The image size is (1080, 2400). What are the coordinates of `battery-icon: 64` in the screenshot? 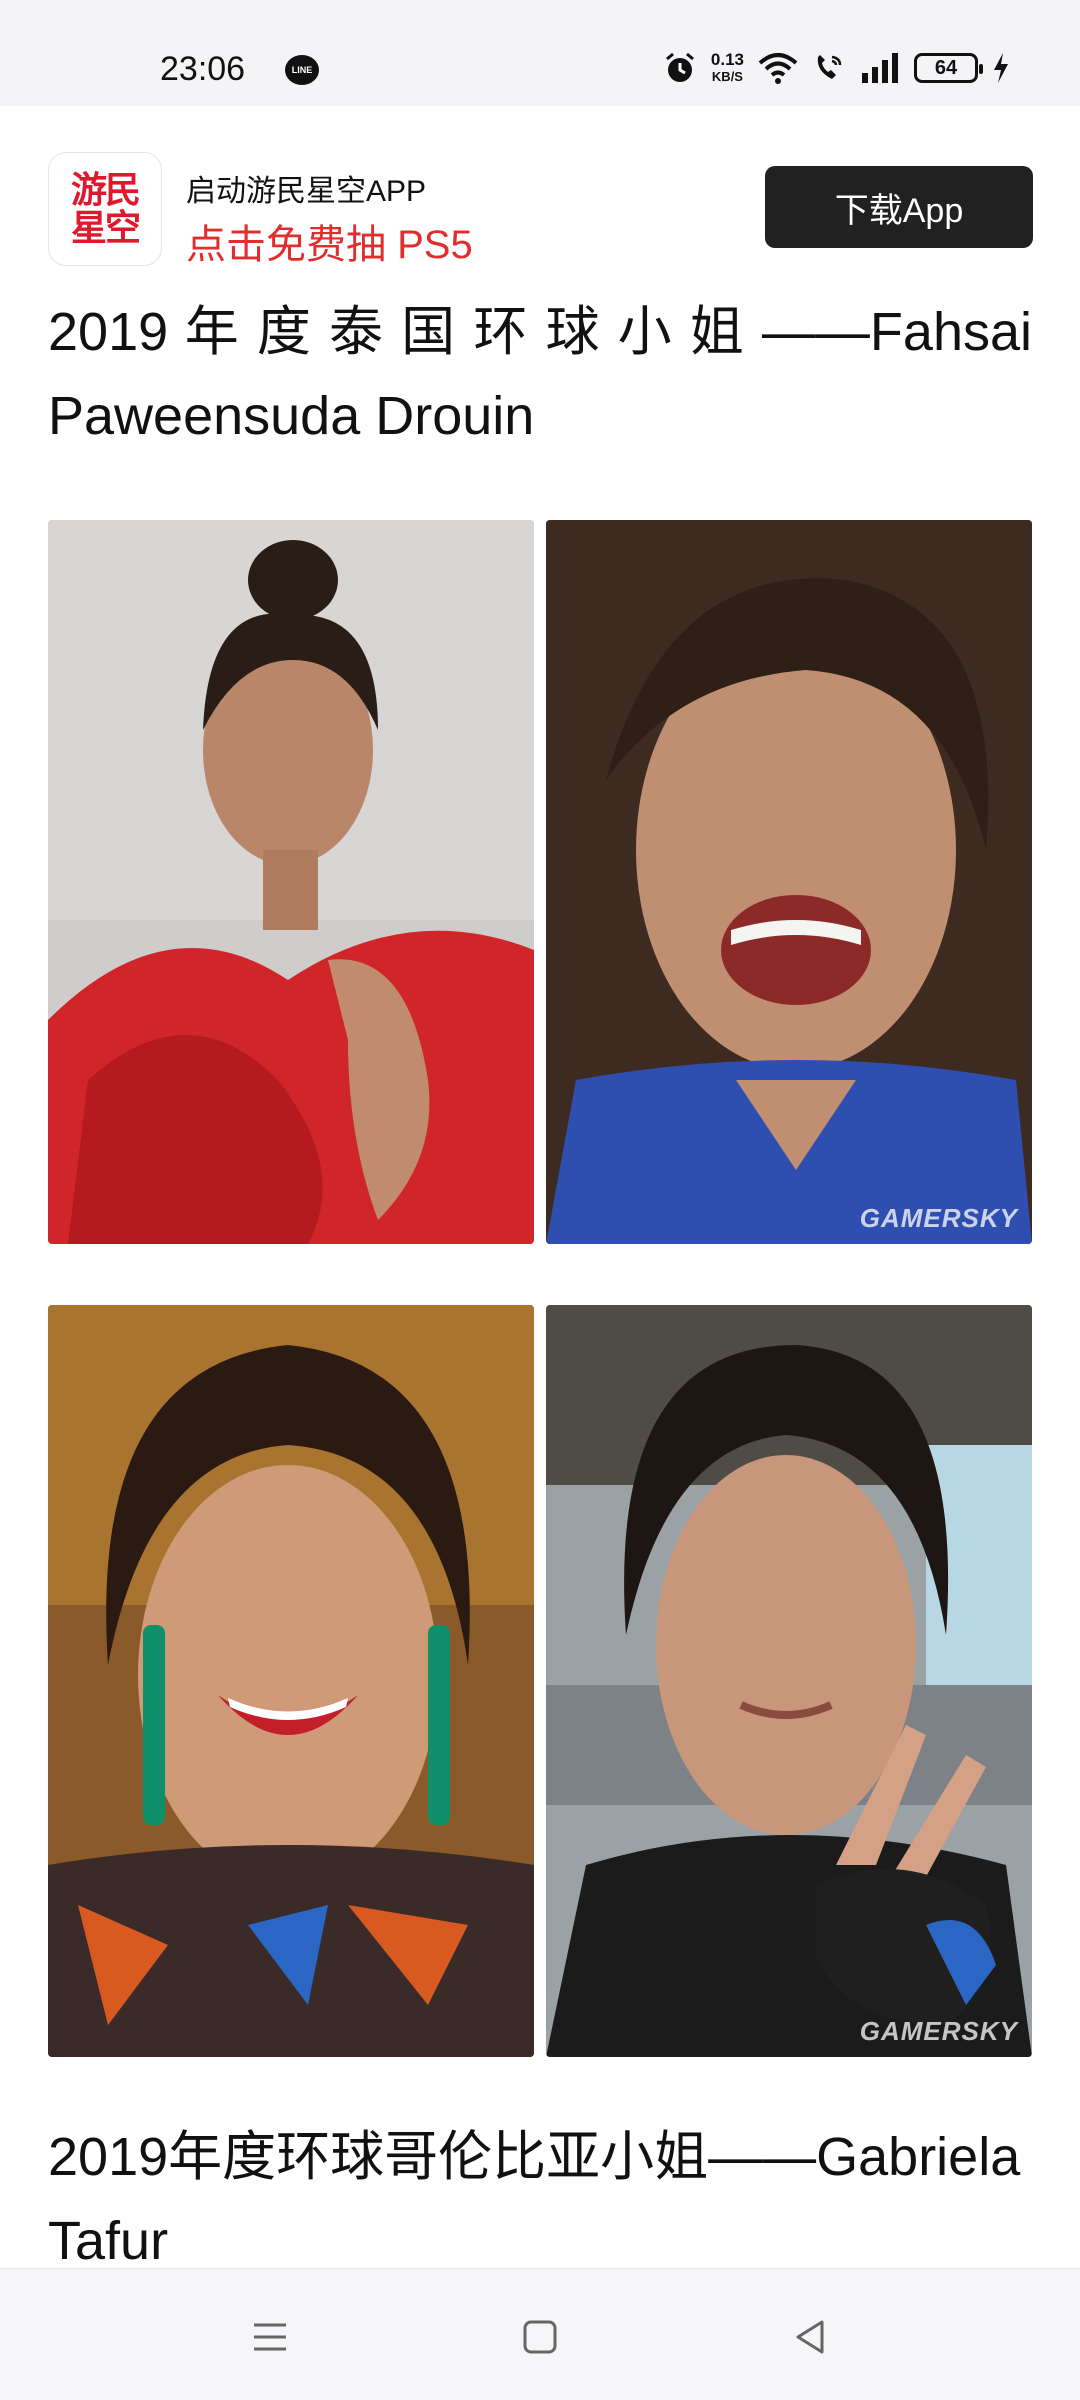 It's located at (948, 68).